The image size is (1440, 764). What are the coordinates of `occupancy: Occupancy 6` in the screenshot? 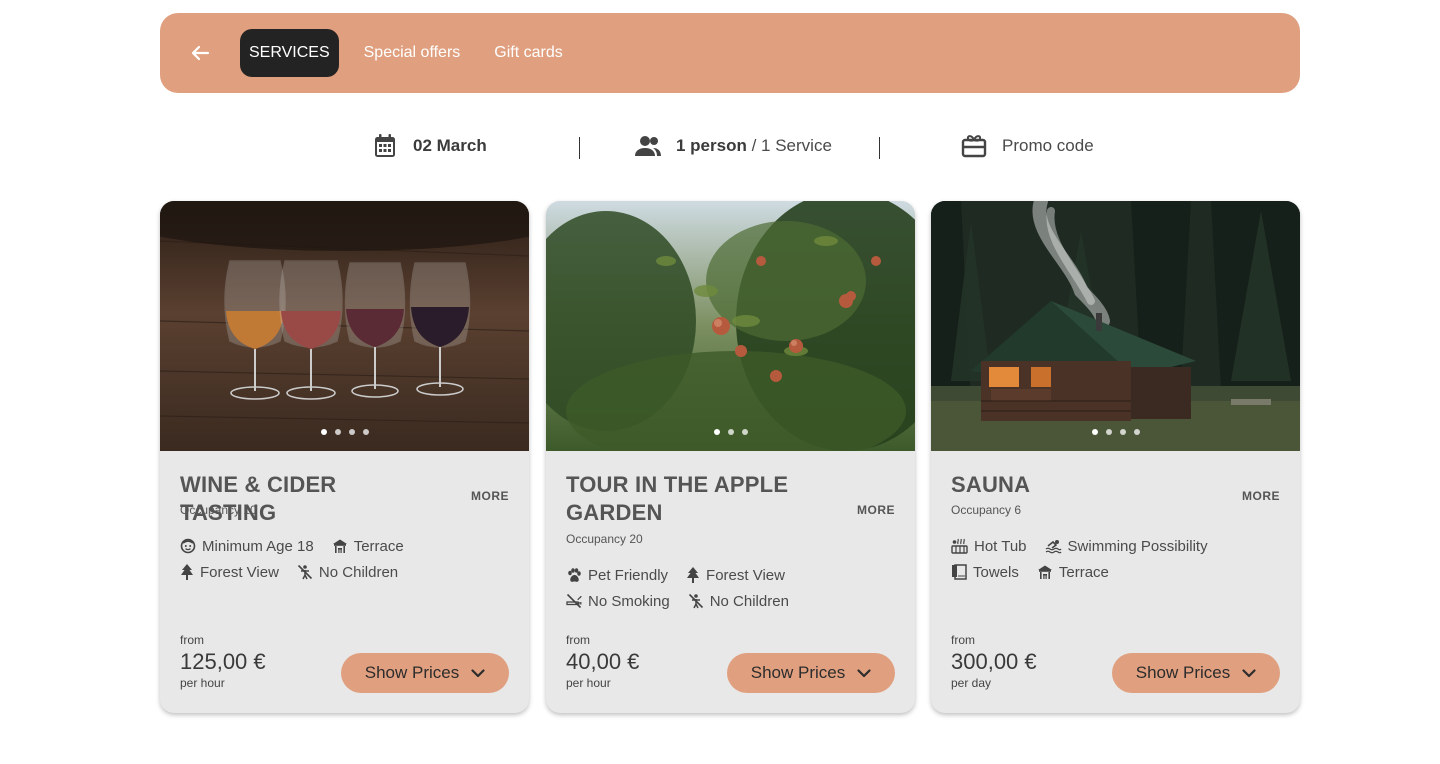 It's located at (986, 510).